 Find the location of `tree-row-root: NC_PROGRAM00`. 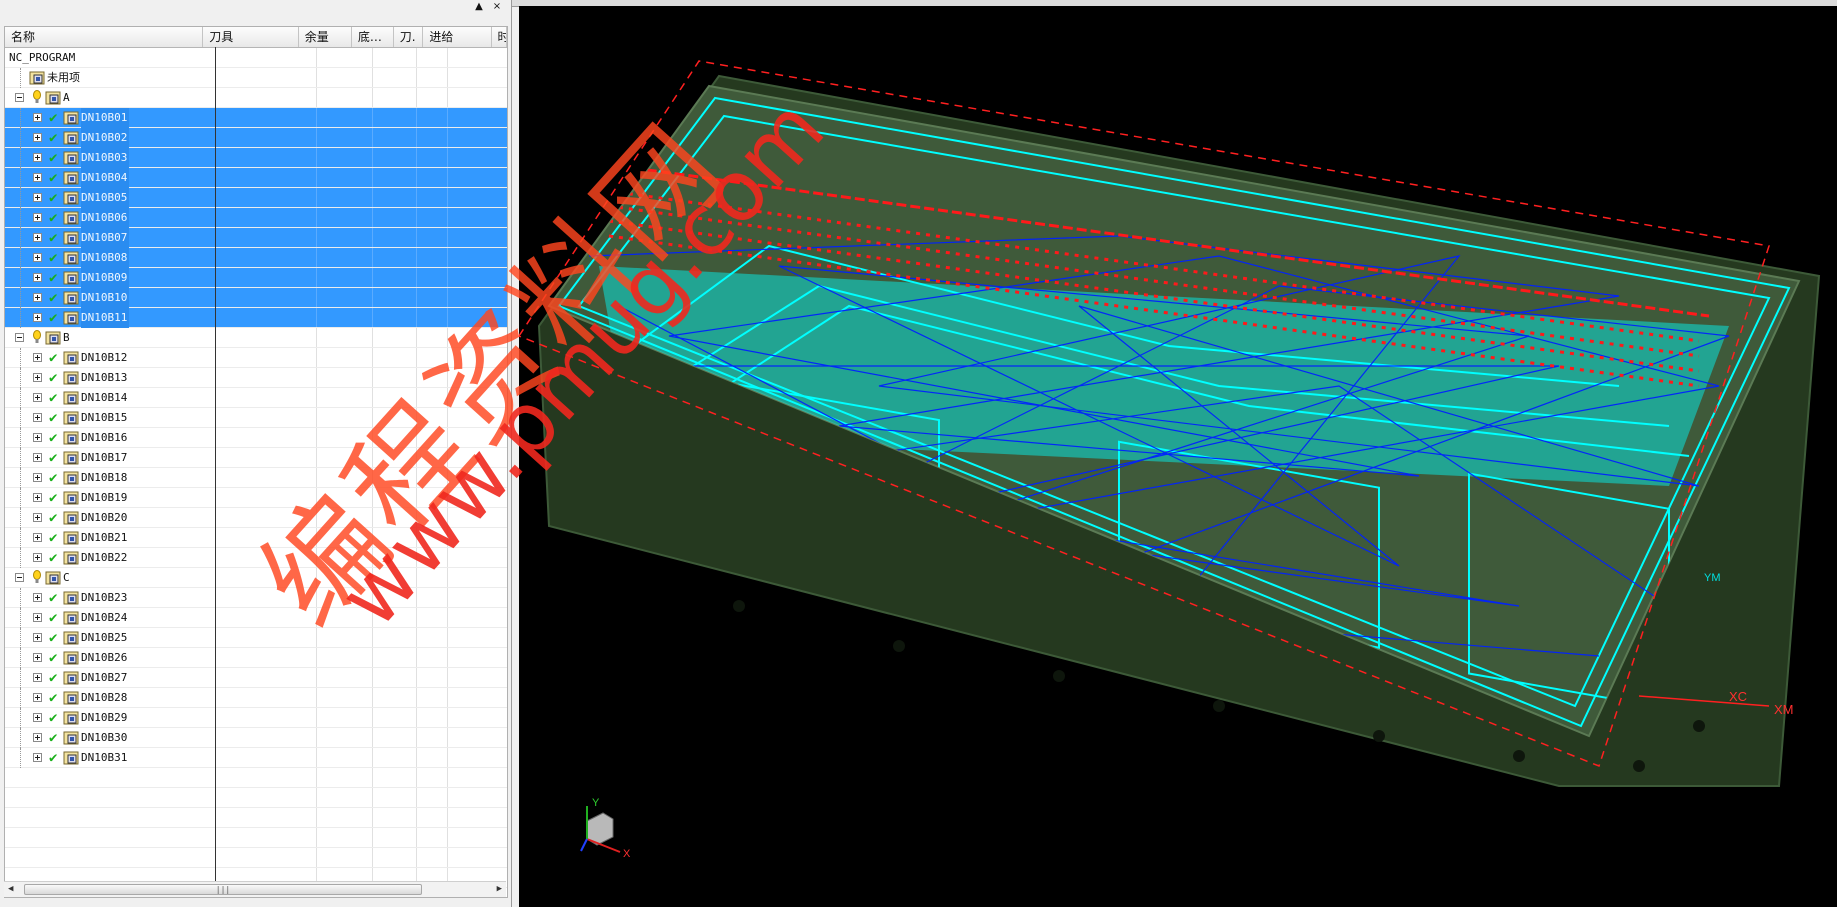

tree-row-root: NC_PROGRAM00 is located at coordinates (256, 58).